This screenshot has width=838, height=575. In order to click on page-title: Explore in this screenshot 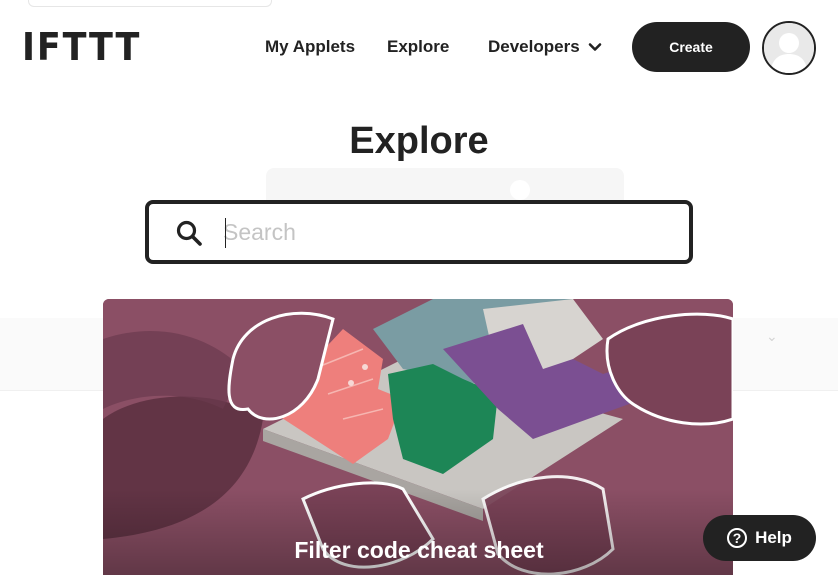, I will do `click(419, 141)`.